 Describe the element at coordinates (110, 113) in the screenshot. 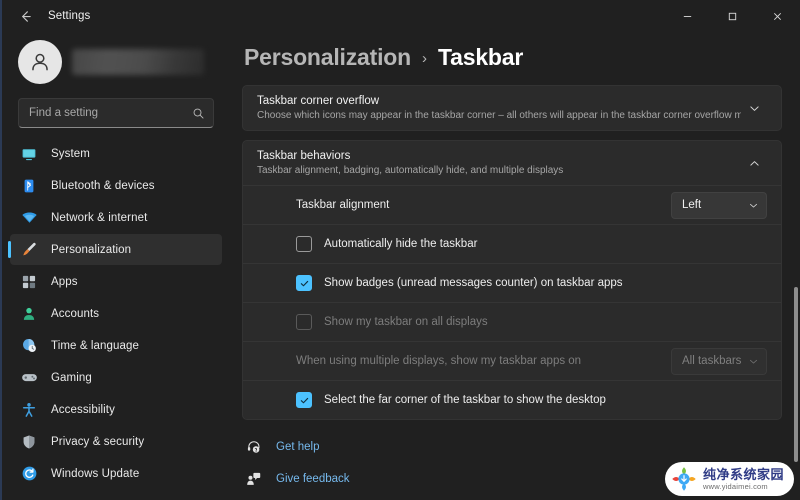

I see `search-input` at that location.